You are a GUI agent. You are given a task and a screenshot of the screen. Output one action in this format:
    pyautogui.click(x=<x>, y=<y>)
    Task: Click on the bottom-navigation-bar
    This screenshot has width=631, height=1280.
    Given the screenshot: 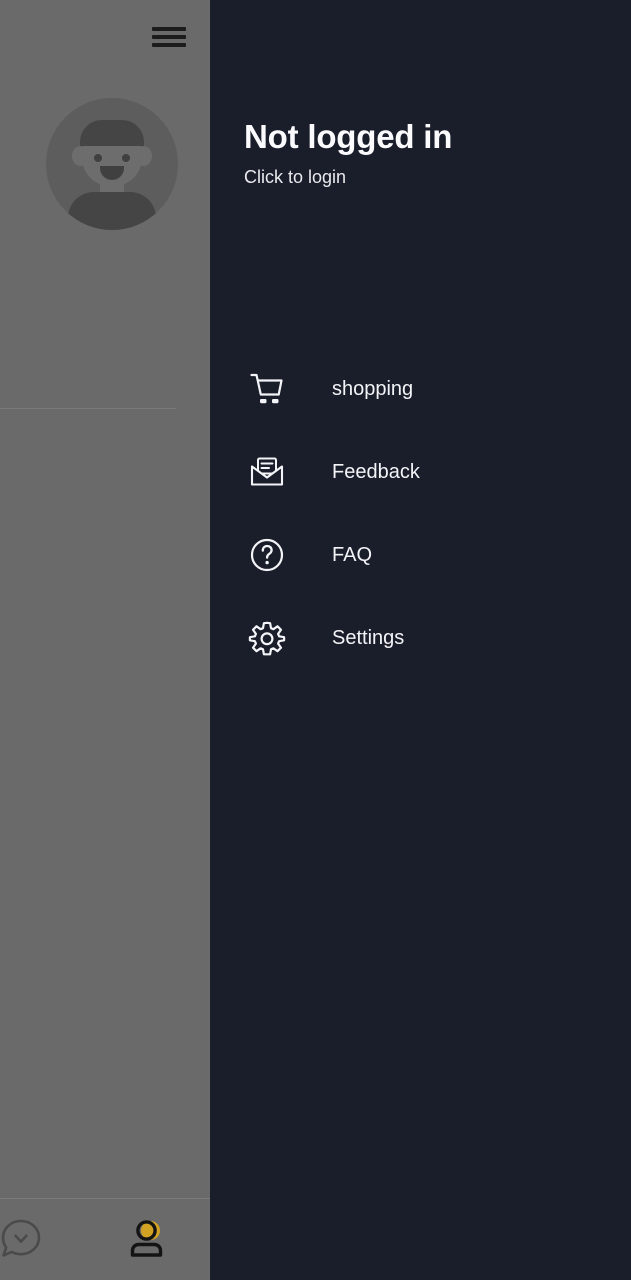 What is the action you would take?
    pyautogui.click(x=105, y=1239)
    